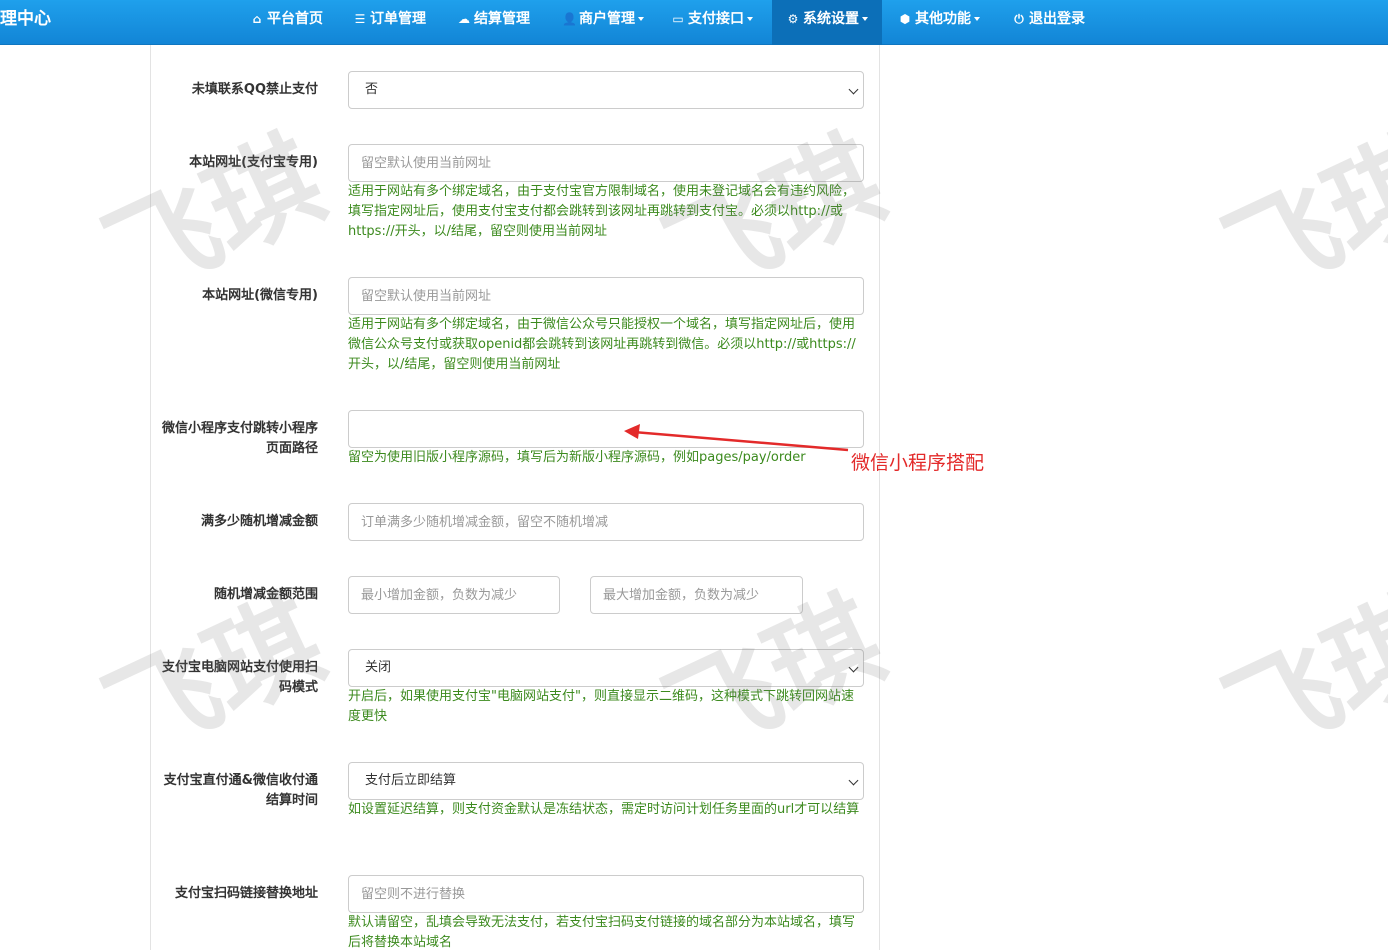  I want to click on alipay-url-input, so click(606, 163).